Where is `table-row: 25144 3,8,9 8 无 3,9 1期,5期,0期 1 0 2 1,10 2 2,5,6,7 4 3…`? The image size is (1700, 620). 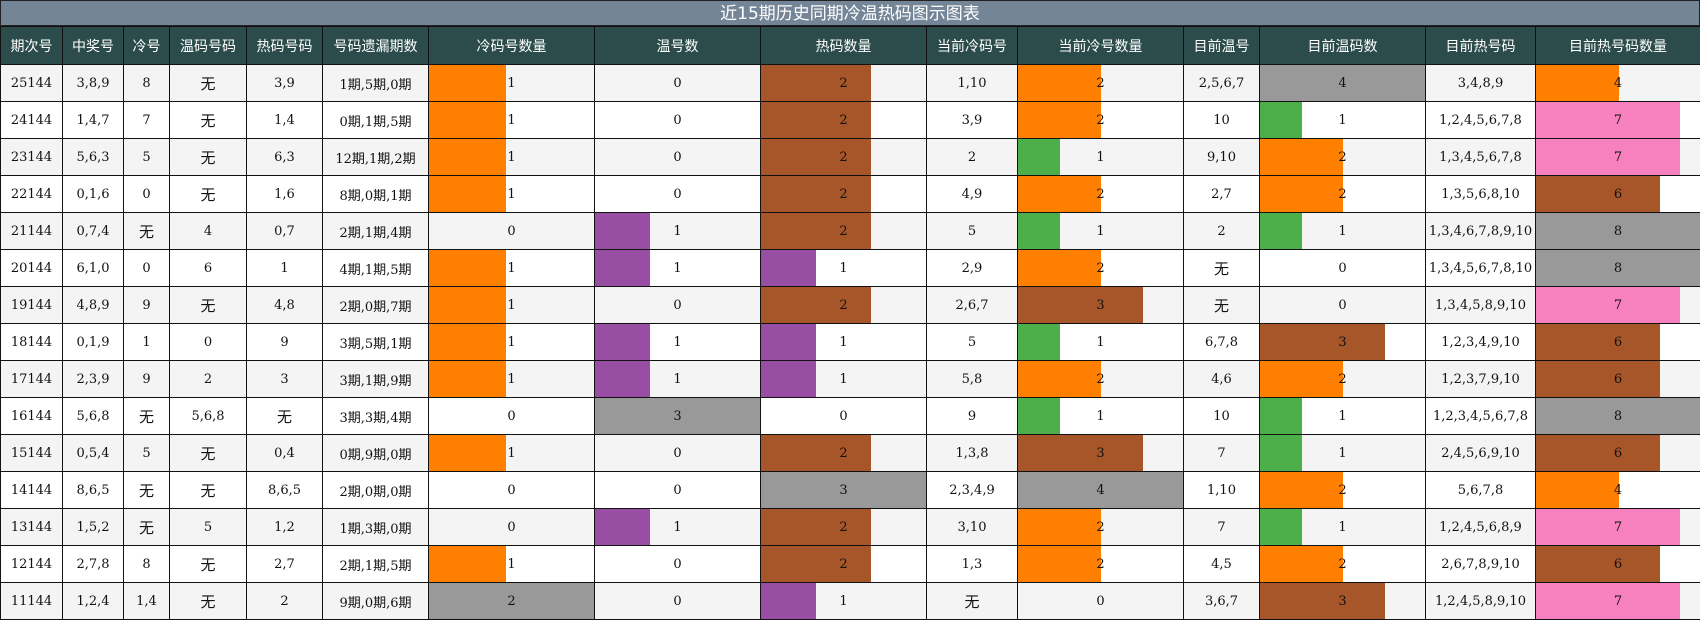
table-row: 25144 3,8,9 8 无 3,9 1期,5期,0期 1 0 2 1,10 2 2,5,6,7 4 3… is located at coordinates (850, 83).